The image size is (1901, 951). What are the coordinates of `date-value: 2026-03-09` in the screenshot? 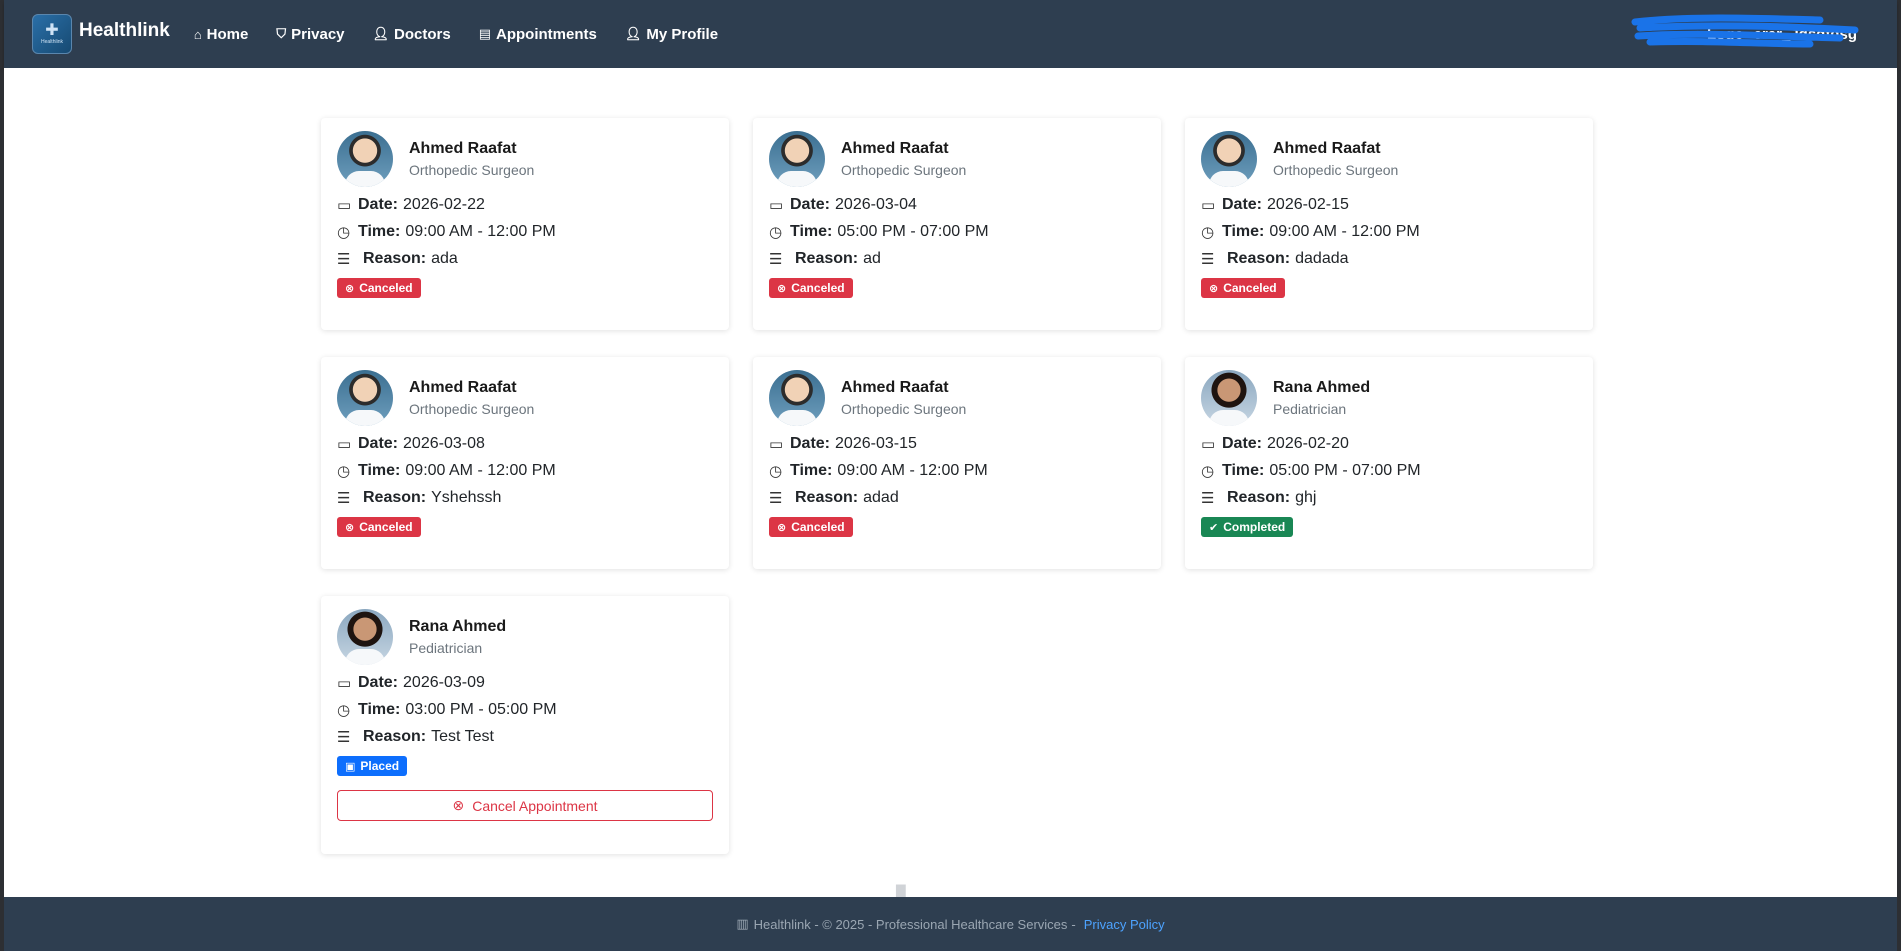 It's located at (444, 682).